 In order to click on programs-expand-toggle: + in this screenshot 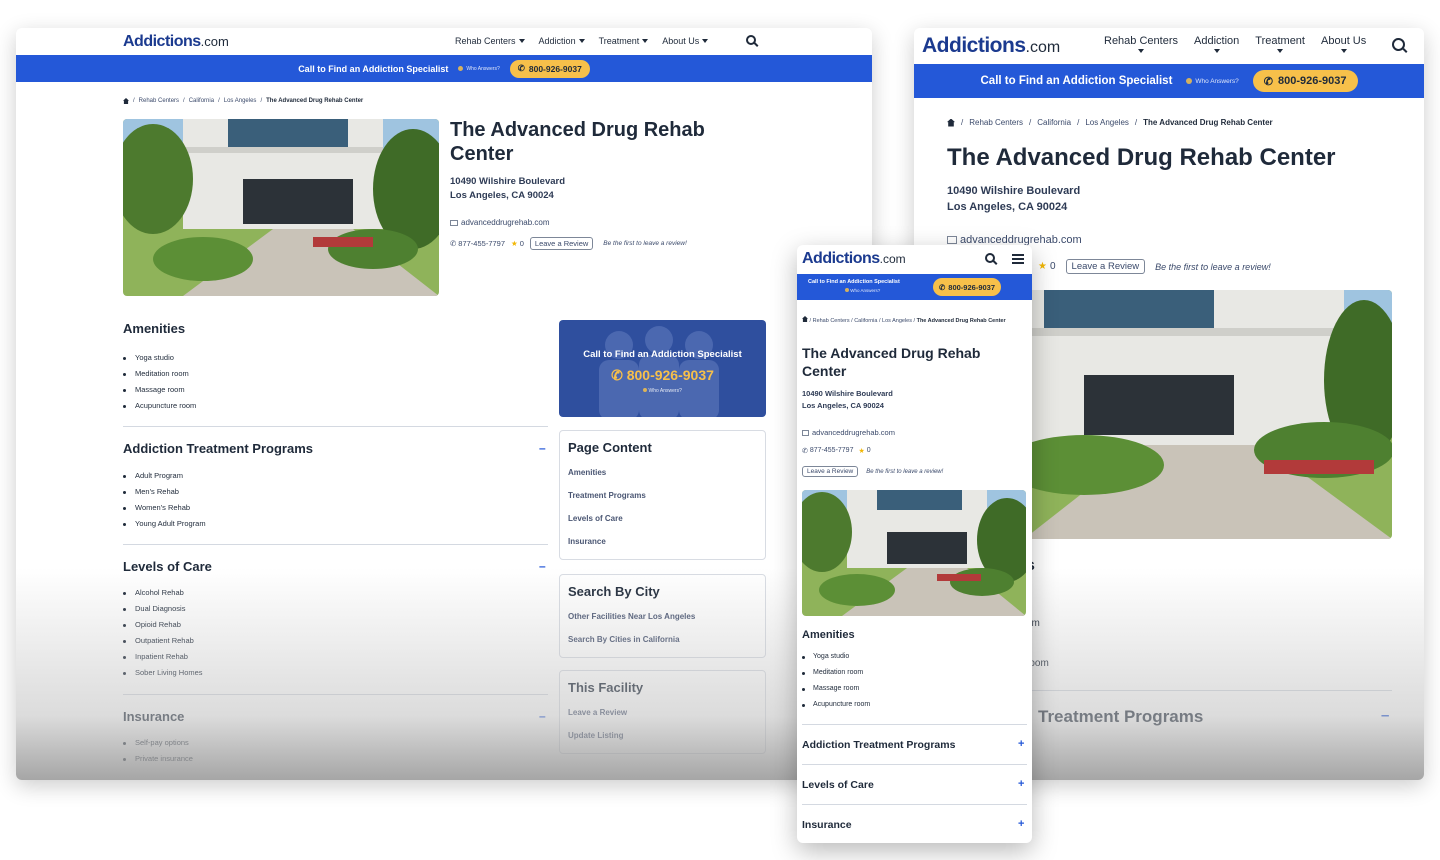, I will do `click(1021, 744)`.